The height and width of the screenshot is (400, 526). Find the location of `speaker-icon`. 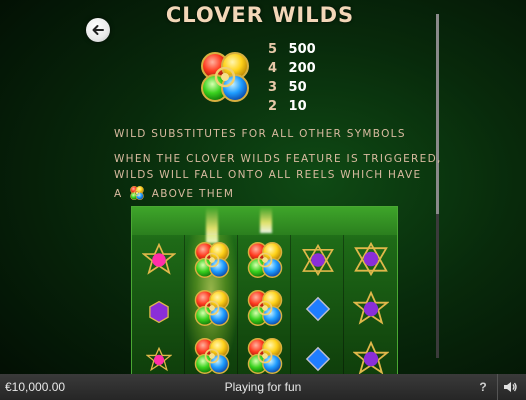

speaker-icon is located at coordinates (510, 387).